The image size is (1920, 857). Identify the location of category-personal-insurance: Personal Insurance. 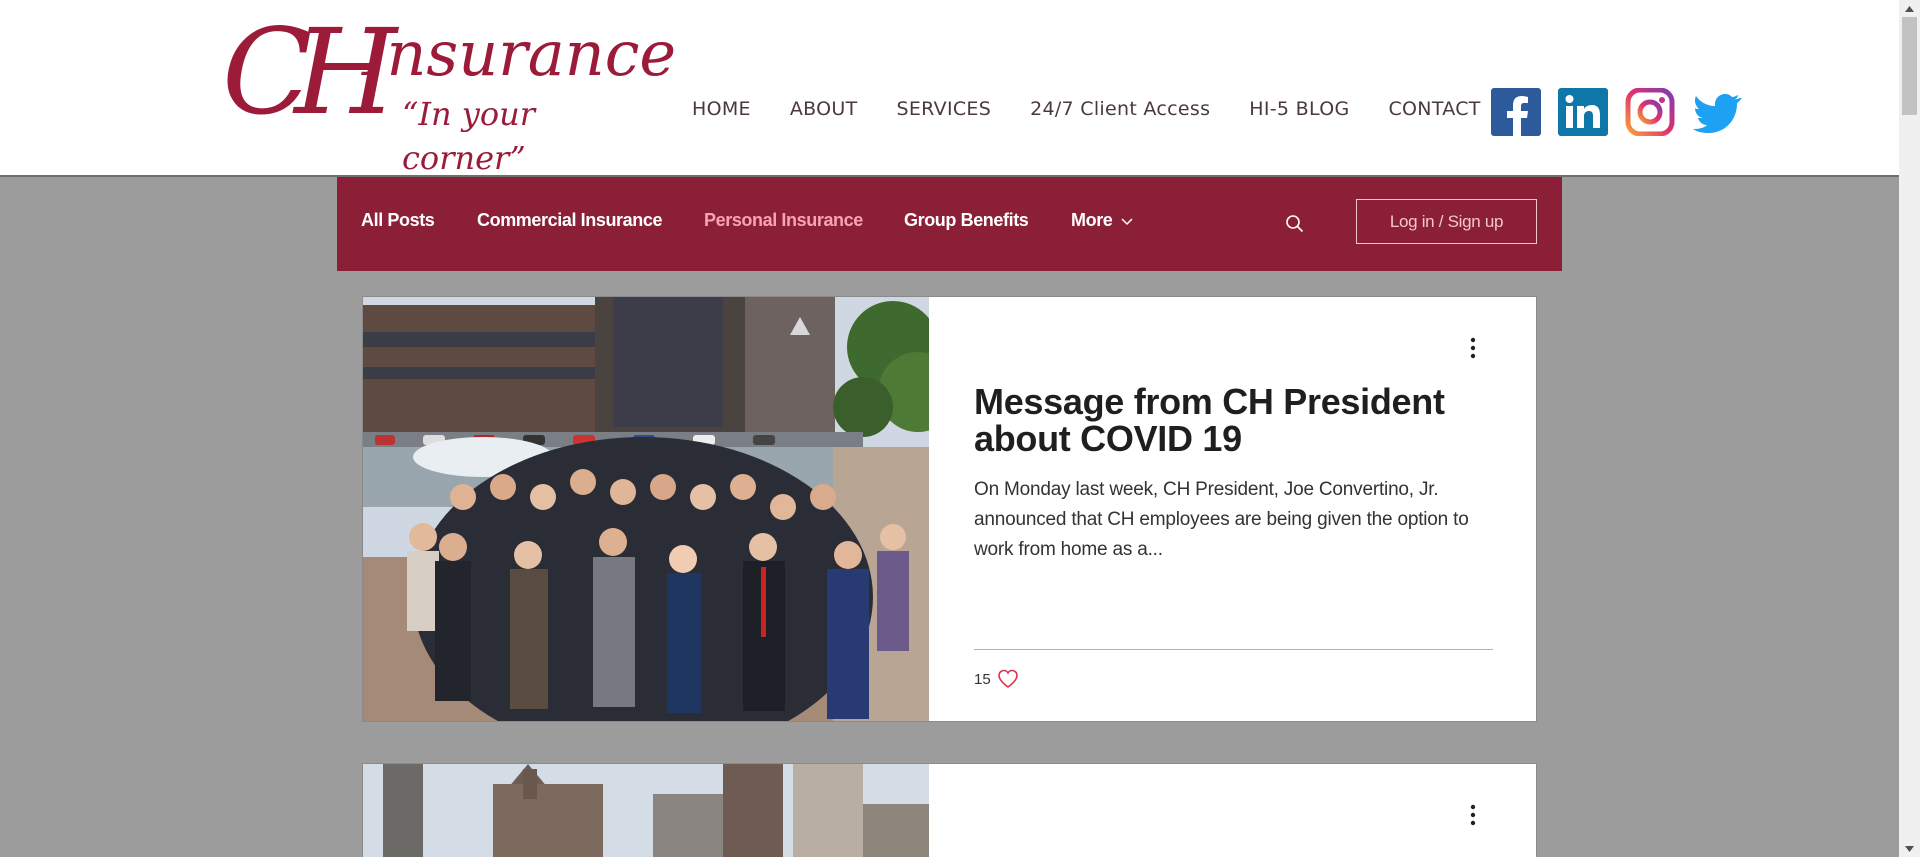
(783, 220).